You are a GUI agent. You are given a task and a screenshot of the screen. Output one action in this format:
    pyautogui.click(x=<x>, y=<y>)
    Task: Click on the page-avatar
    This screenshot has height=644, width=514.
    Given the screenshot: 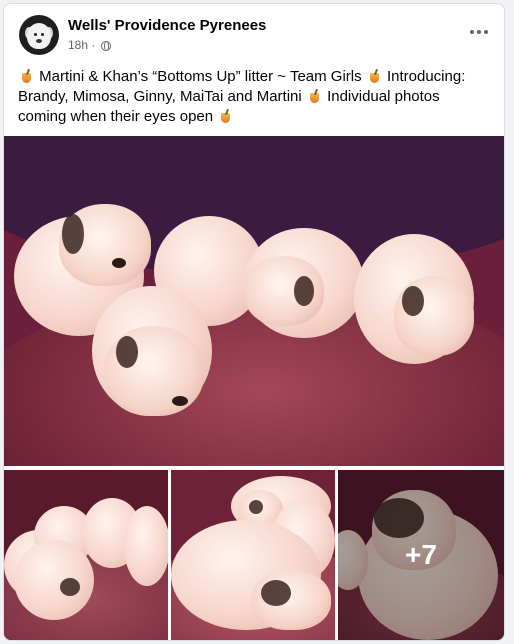 What is the action you would take?
    pyautogui.click(x=39, y=35)
    